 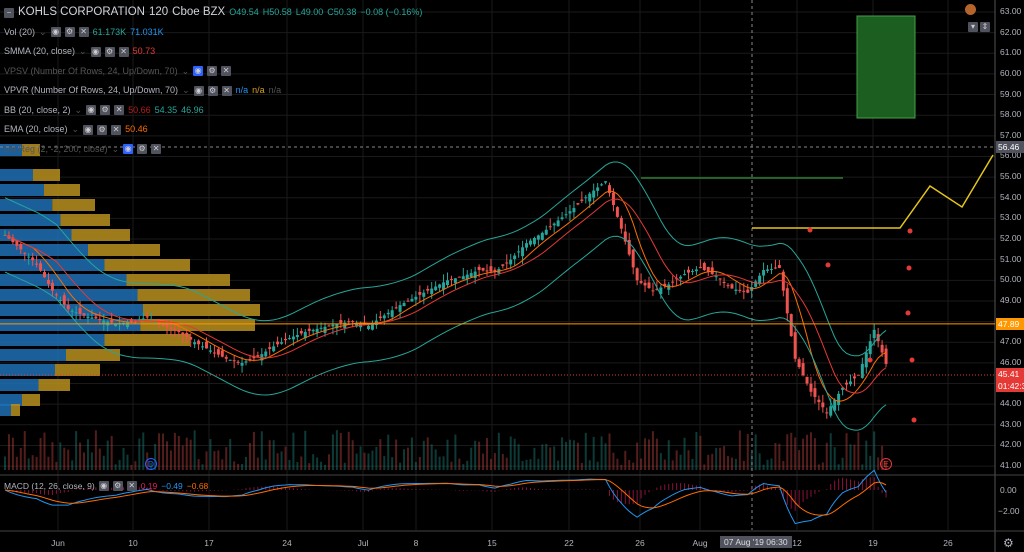 What do you see at coordinates (149, 486) in the screenshot?
I see `macd-hist: 0.19` at bounding box center [149, 486].